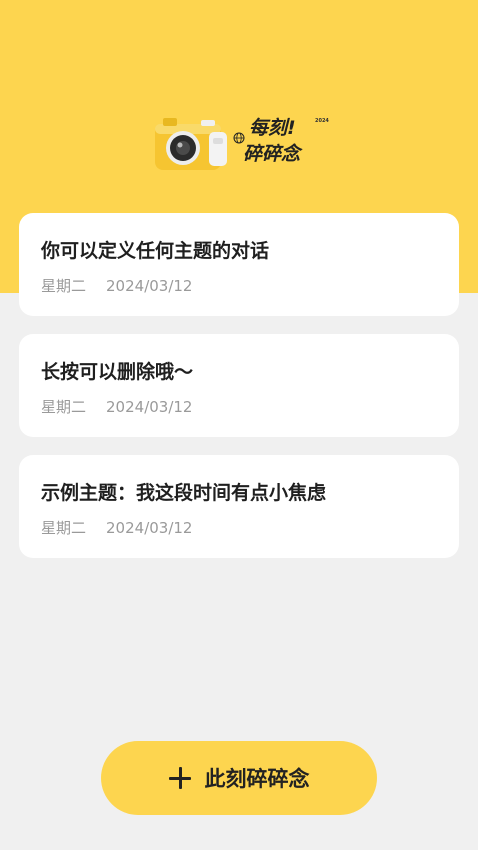 Image resolution: width=478 pixels, height=850 pixels. I want to click on topic-title: 长按可以删除哦～, so click(117, 372).